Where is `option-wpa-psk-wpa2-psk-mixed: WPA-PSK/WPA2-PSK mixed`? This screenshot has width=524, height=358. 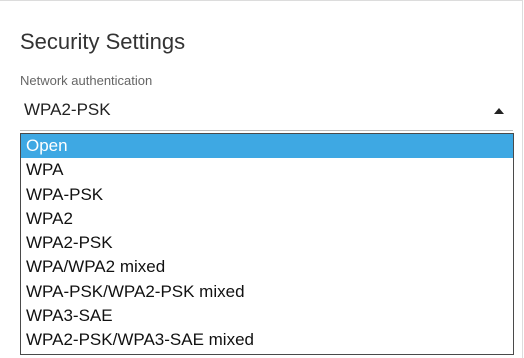 option-wpa-psk-wpa2-psk-mixed: WPA-PSK/WPA2-PSK mixed is located at coordinates (267, 292).